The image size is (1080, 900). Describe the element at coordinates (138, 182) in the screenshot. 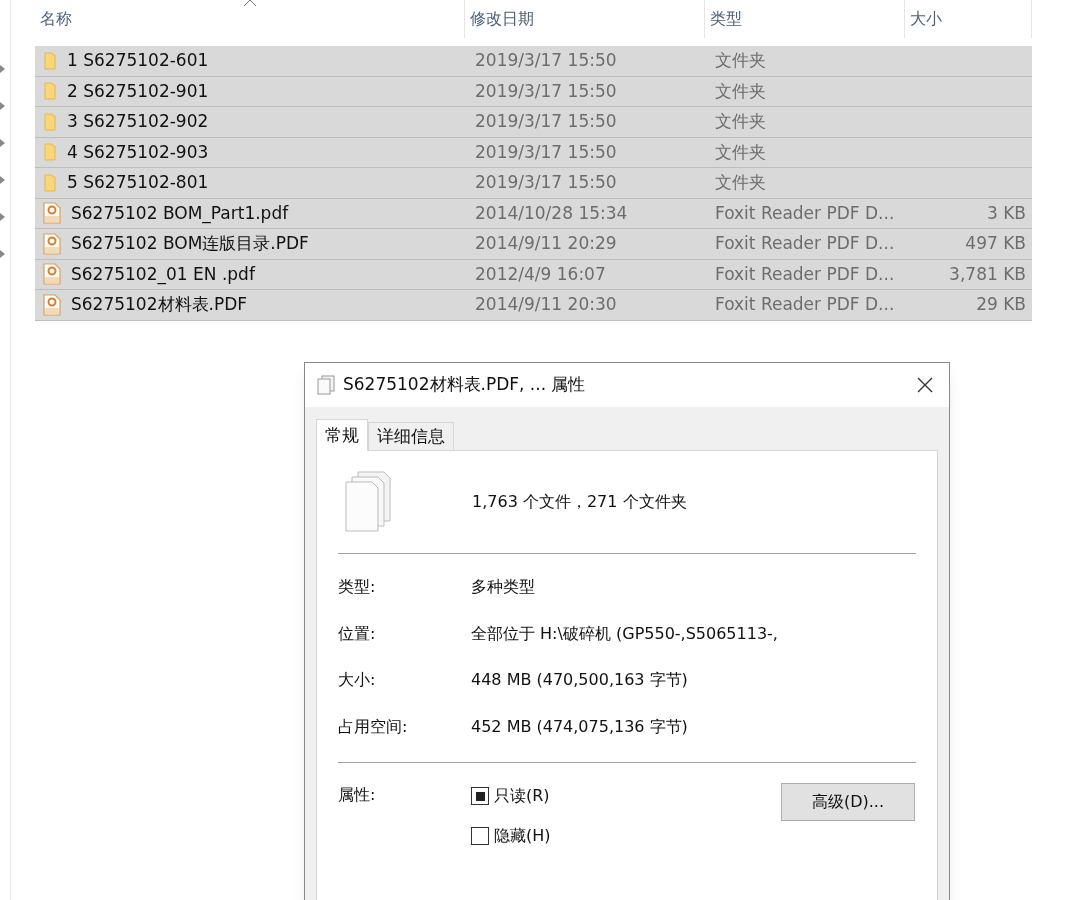

I see `file-name: 5 S6275102-801` at that location.